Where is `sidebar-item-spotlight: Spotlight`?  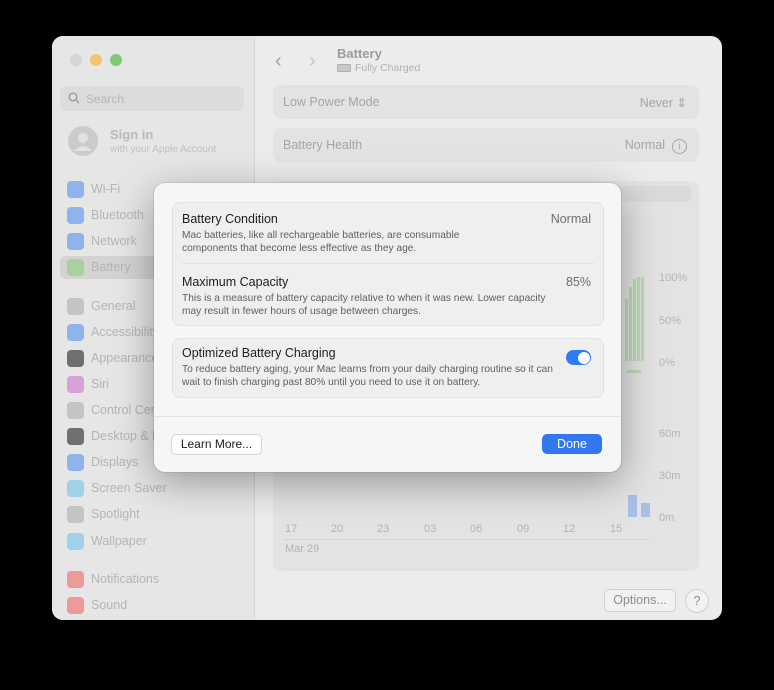 sidebar-item-spotlight: Spotlight is located at coordinates (153, 514).